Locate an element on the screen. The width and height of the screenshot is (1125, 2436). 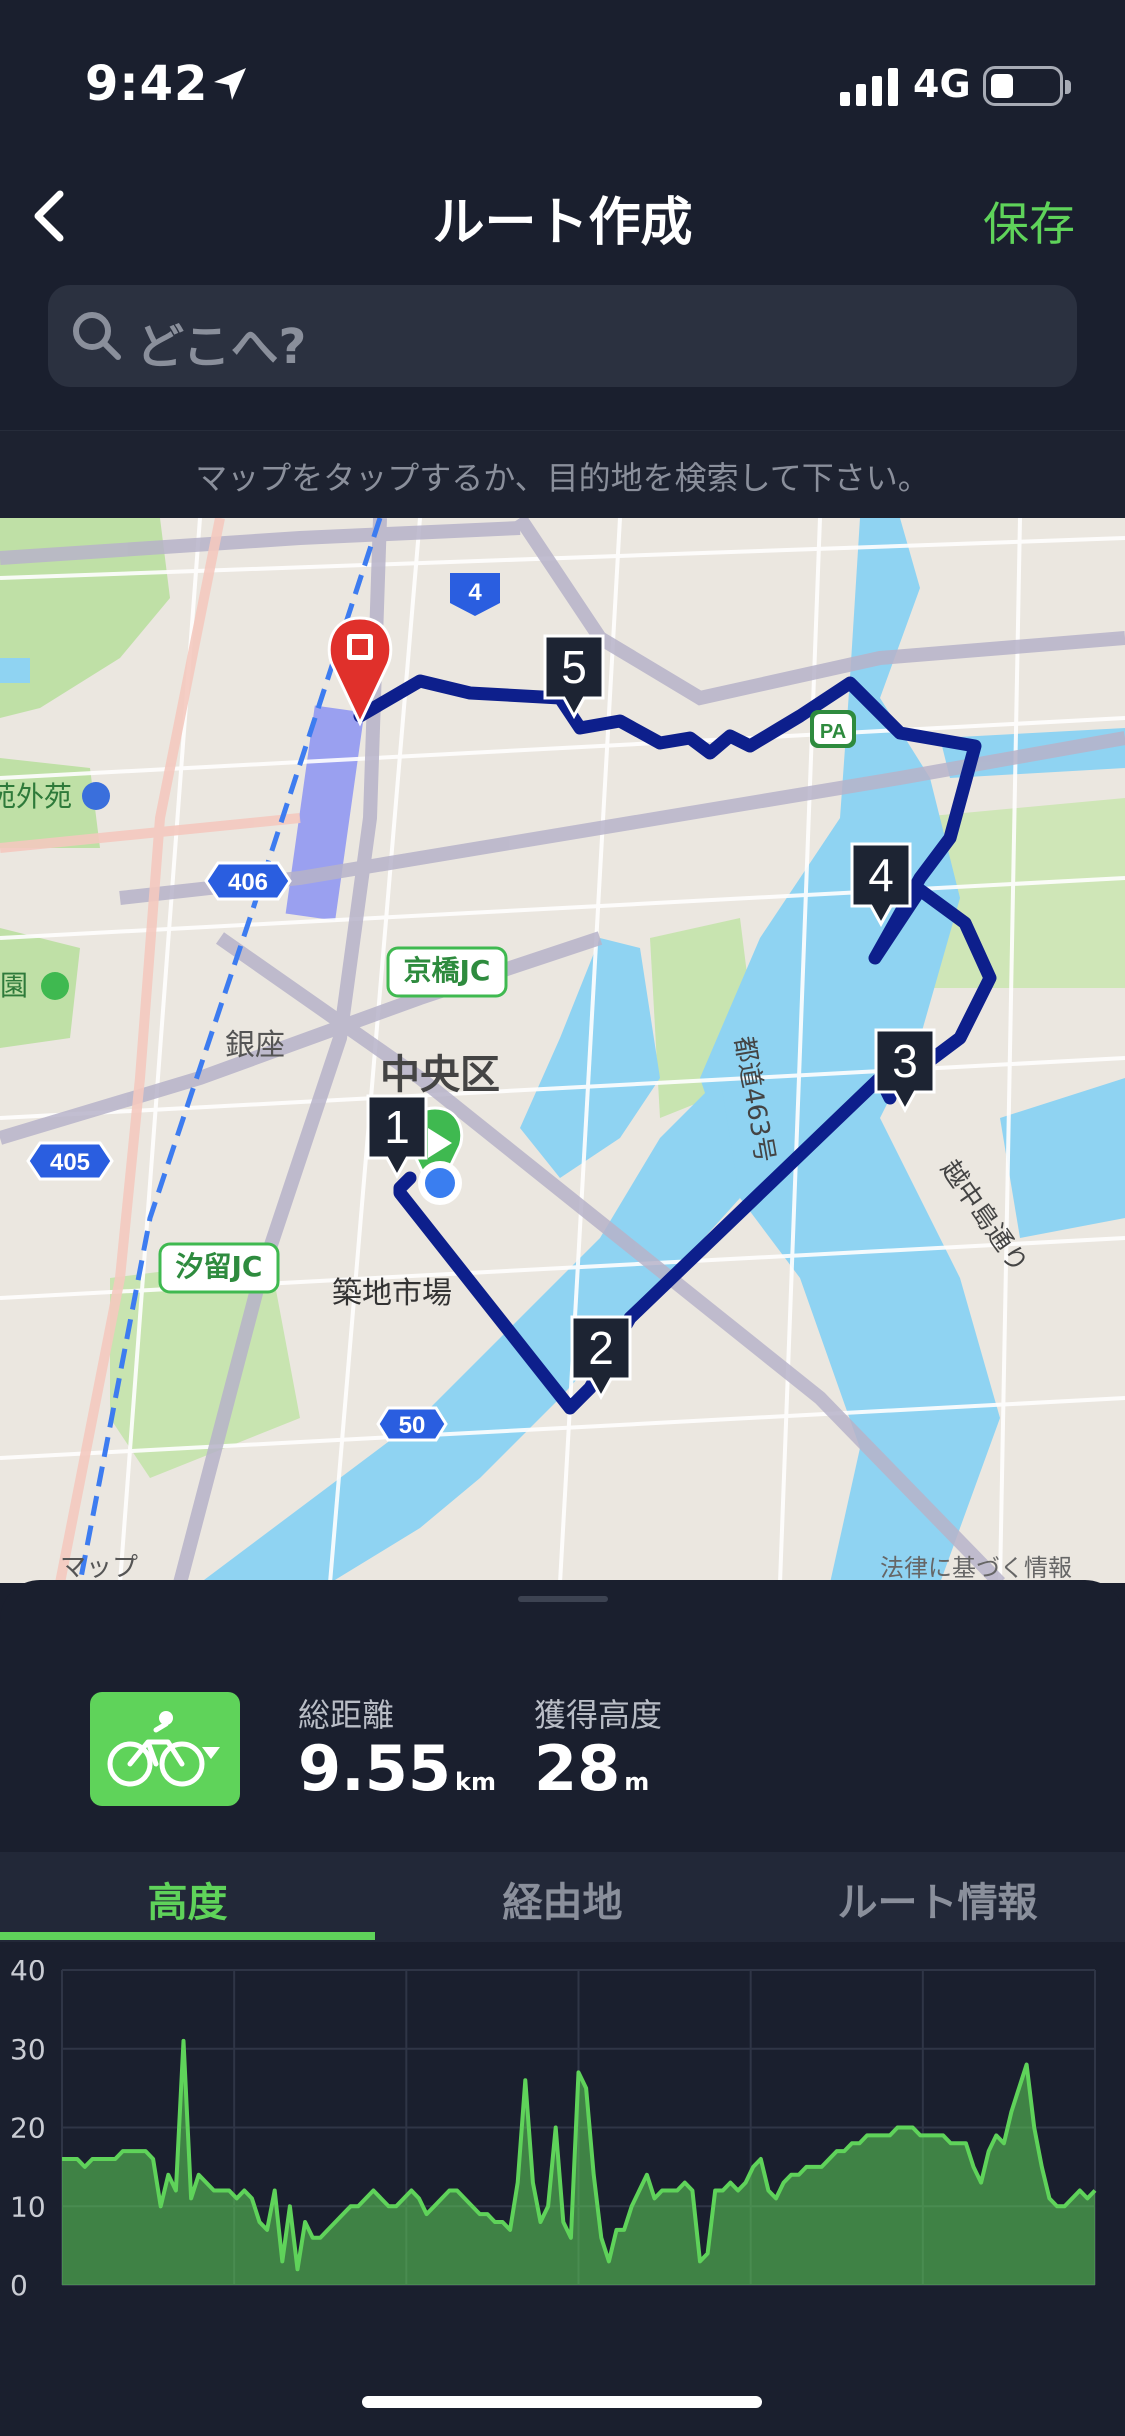
park-tree-icon is located at coordinates (55, 986).